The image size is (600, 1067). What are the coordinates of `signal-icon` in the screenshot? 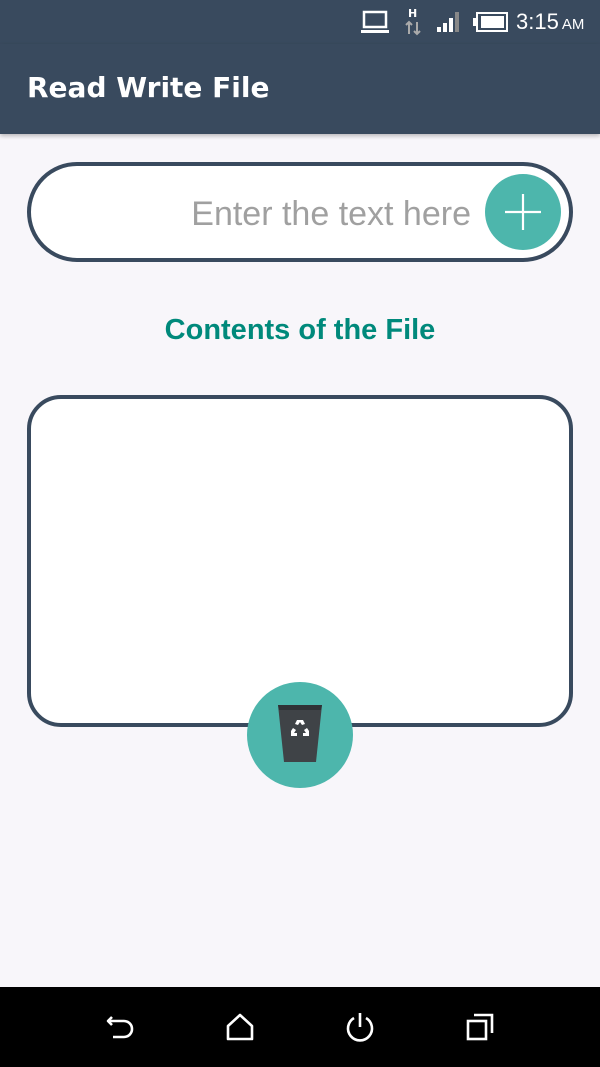 It's located at (448, 22).